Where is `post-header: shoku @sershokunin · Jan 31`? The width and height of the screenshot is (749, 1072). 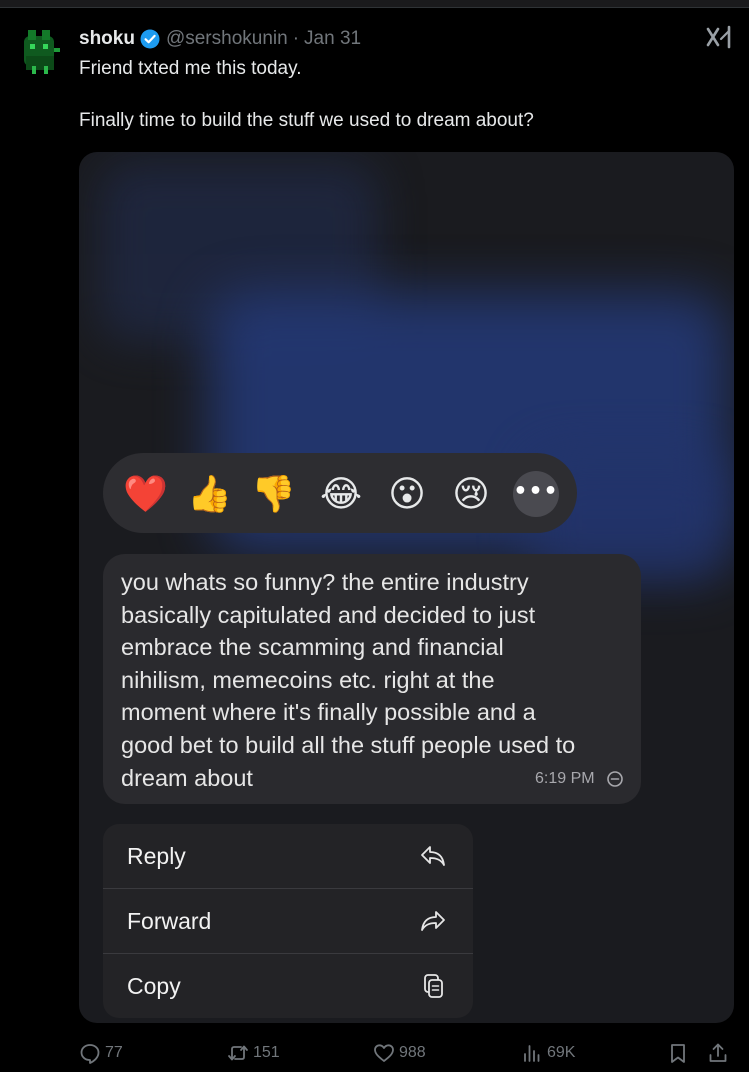 post-header: shoku @sershokunin · Jan 31 is located at coordinates (220, 39).